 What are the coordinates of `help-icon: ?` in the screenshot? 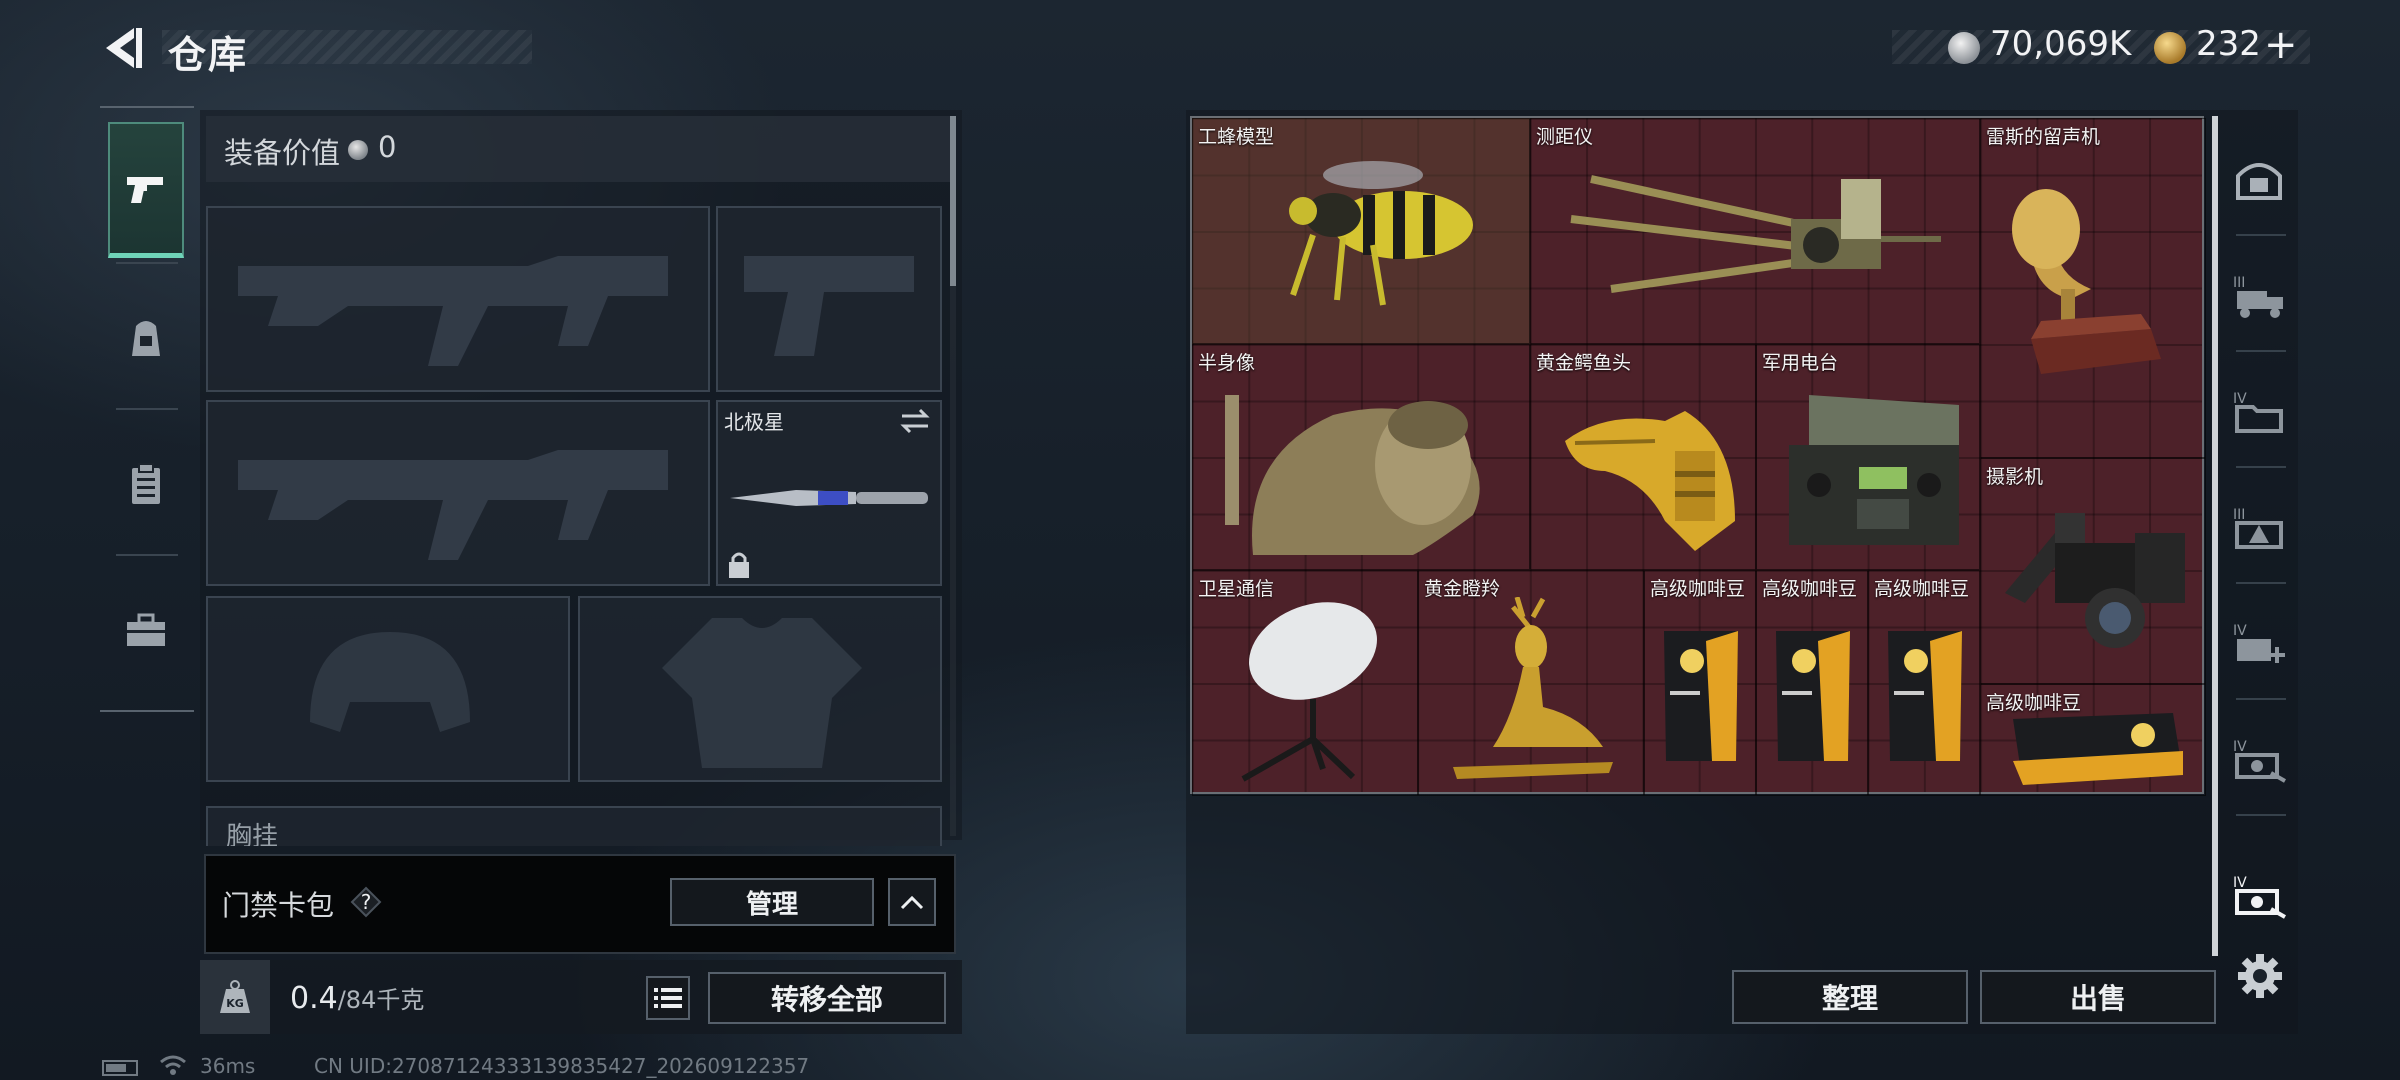 It's located at (366, 902).